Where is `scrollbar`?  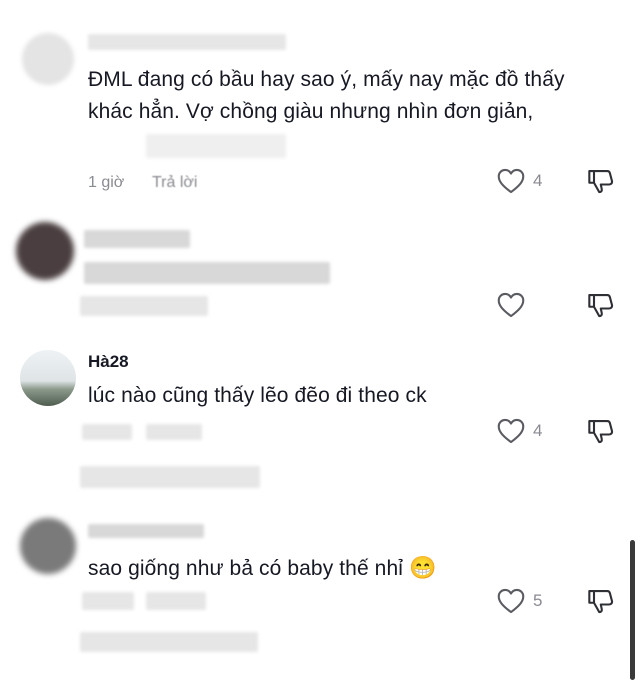
scrollbar is located at coordinates (632, 610).